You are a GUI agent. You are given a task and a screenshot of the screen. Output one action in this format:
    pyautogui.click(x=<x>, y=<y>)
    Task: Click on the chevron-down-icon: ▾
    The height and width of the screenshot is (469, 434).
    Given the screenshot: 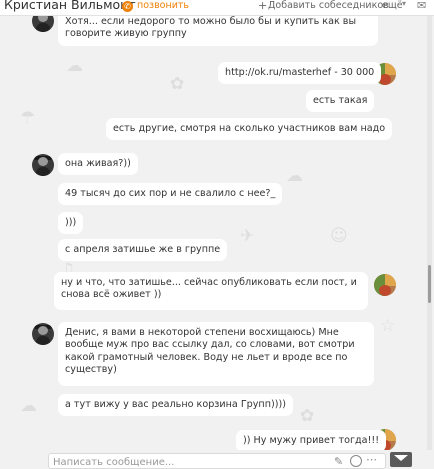 What is the action you would take?
    pyautogui.click(x=404, y=4)
    